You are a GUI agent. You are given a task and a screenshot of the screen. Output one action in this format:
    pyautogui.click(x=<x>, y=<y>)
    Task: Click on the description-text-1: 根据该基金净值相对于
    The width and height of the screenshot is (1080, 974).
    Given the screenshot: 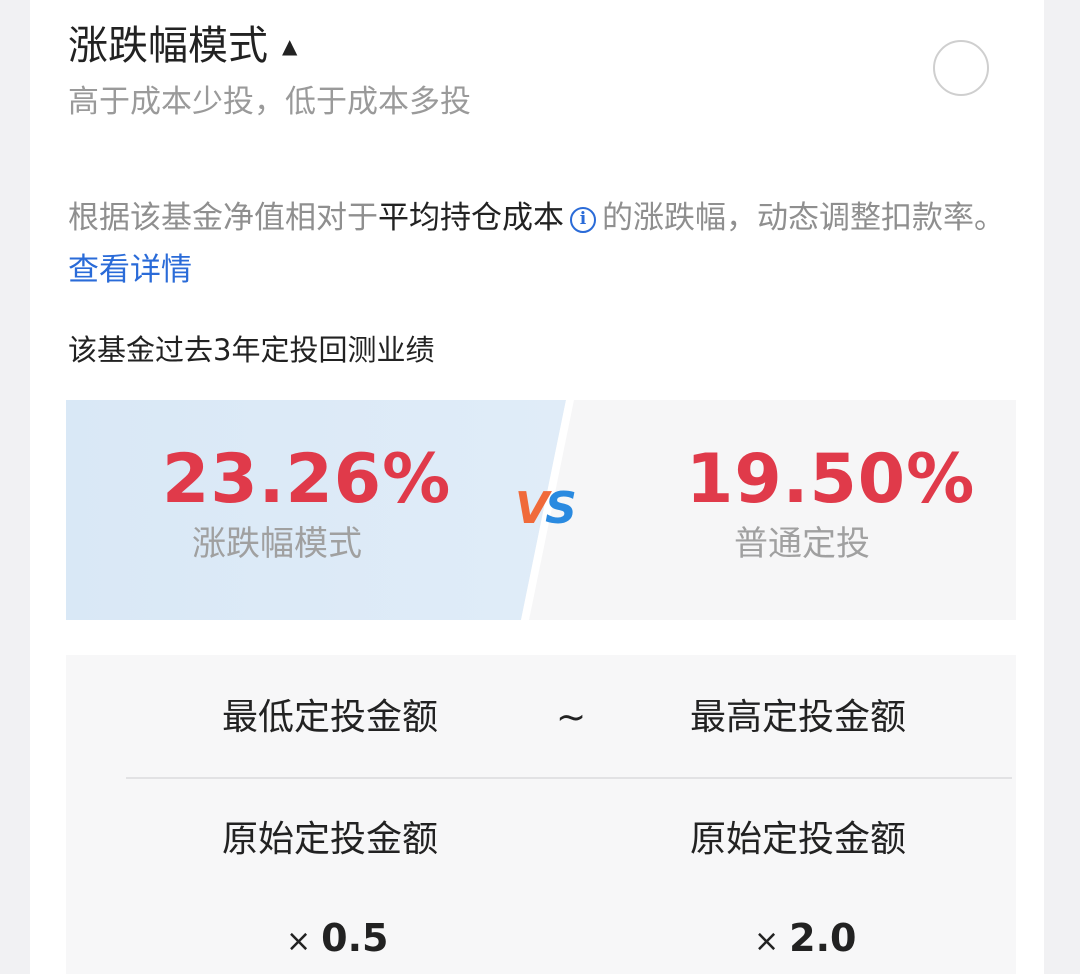 What is the action you would take?
    pyautogui.click(x=223, y=218)
    